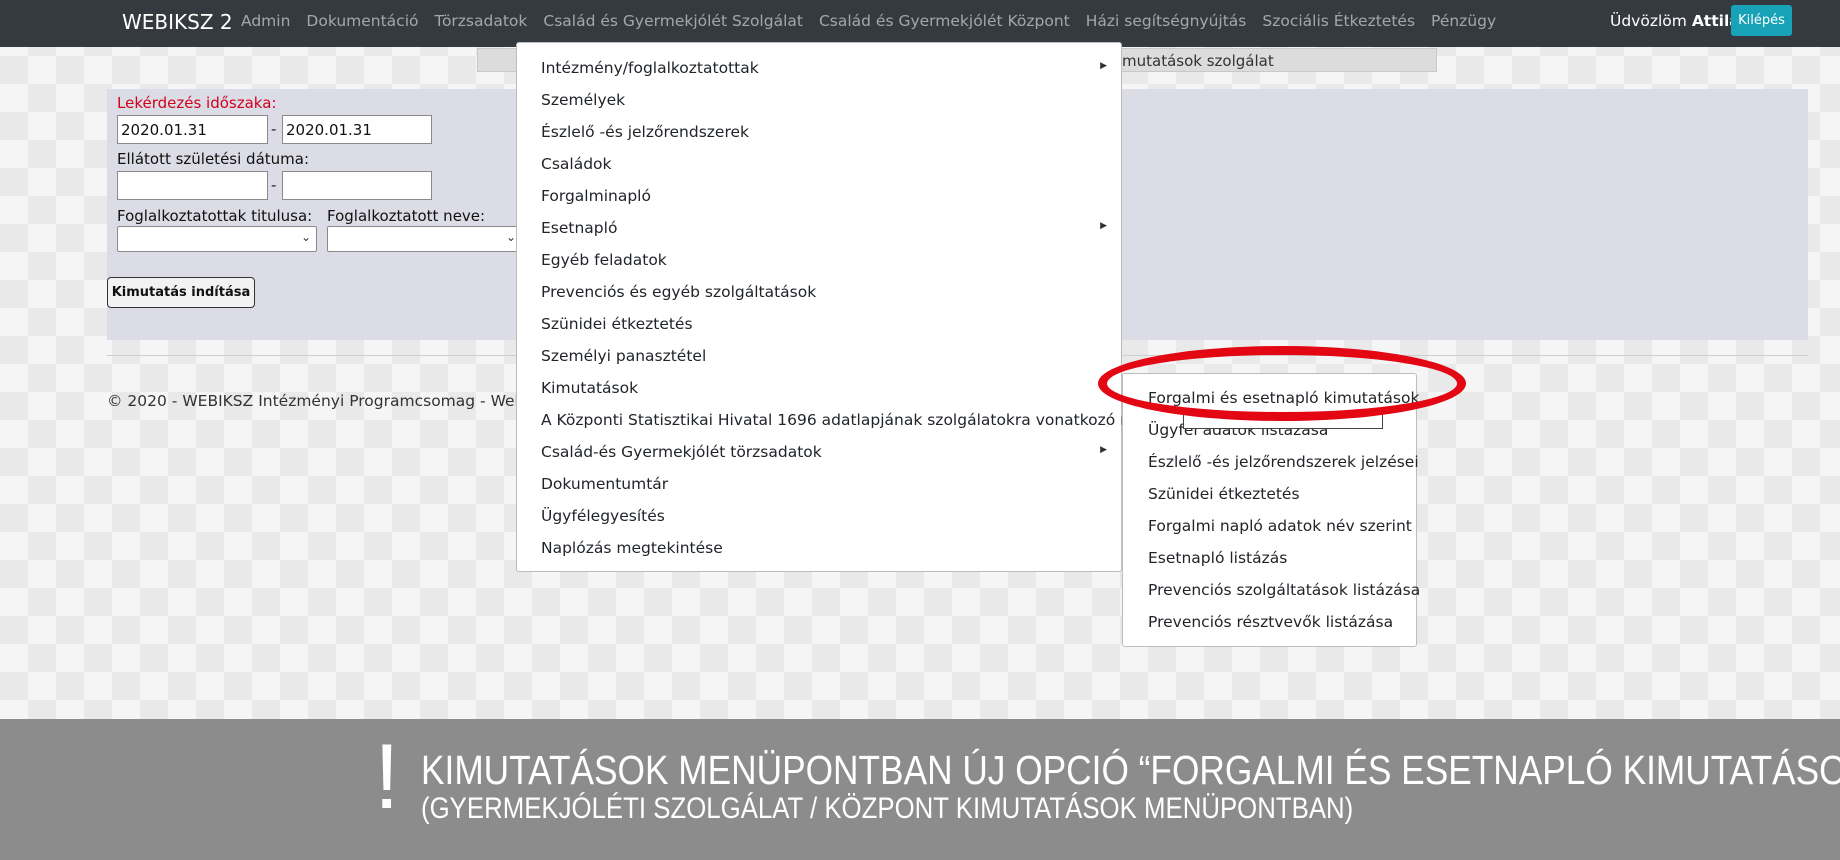  I want to click on welcome-text: Üdvözlöm Attila, so click(1675, 21).